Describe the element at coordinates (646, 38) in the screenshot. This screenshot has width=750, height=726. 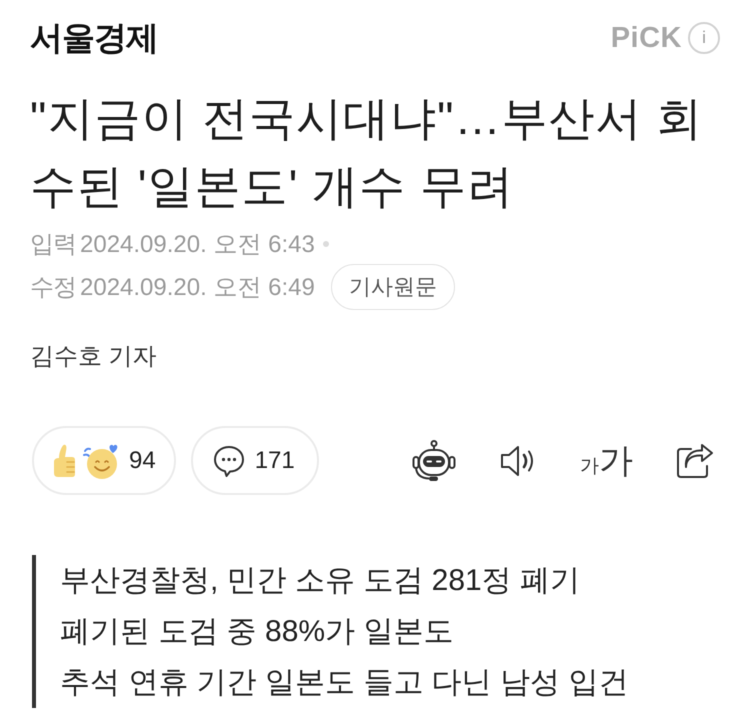
I see `pick-label: PiCK` at that location.